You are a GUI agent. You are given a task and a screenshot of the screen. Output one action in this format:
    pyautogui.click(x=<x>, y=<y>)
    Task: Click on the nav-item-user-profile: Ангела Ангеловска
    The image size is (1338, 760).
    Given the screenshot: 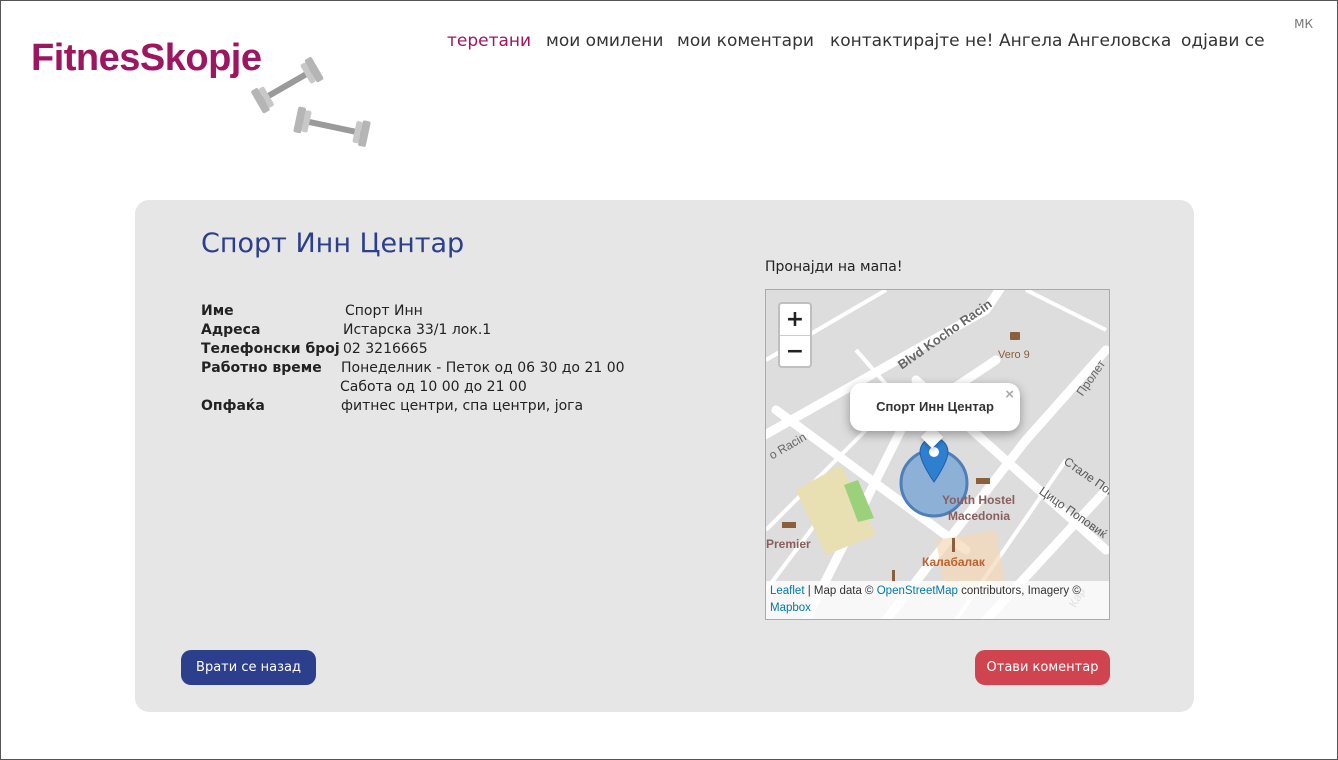 What is the action you would take?
    pyautogui.click(x=1085, y=41)
    